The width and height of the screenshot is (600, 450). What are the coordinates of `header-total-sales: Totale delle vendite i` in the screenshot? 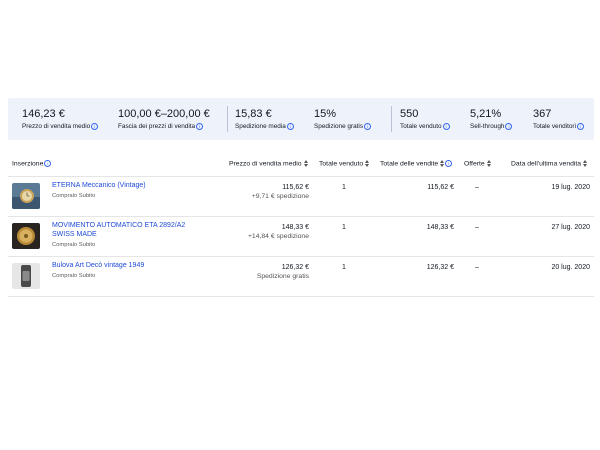 It's located at (416, 164).